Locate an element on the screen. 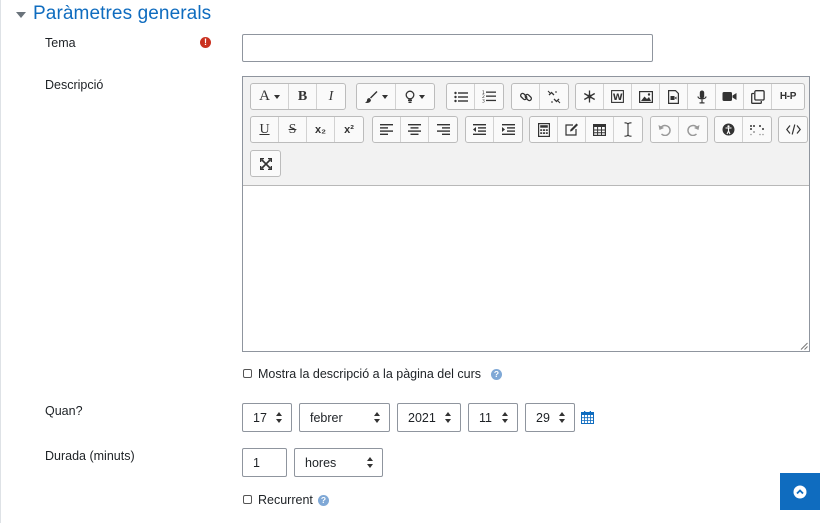 Image resolution: width=830 pixels, height=523 pixels. expand-icon is located at coordinates (265, 163).